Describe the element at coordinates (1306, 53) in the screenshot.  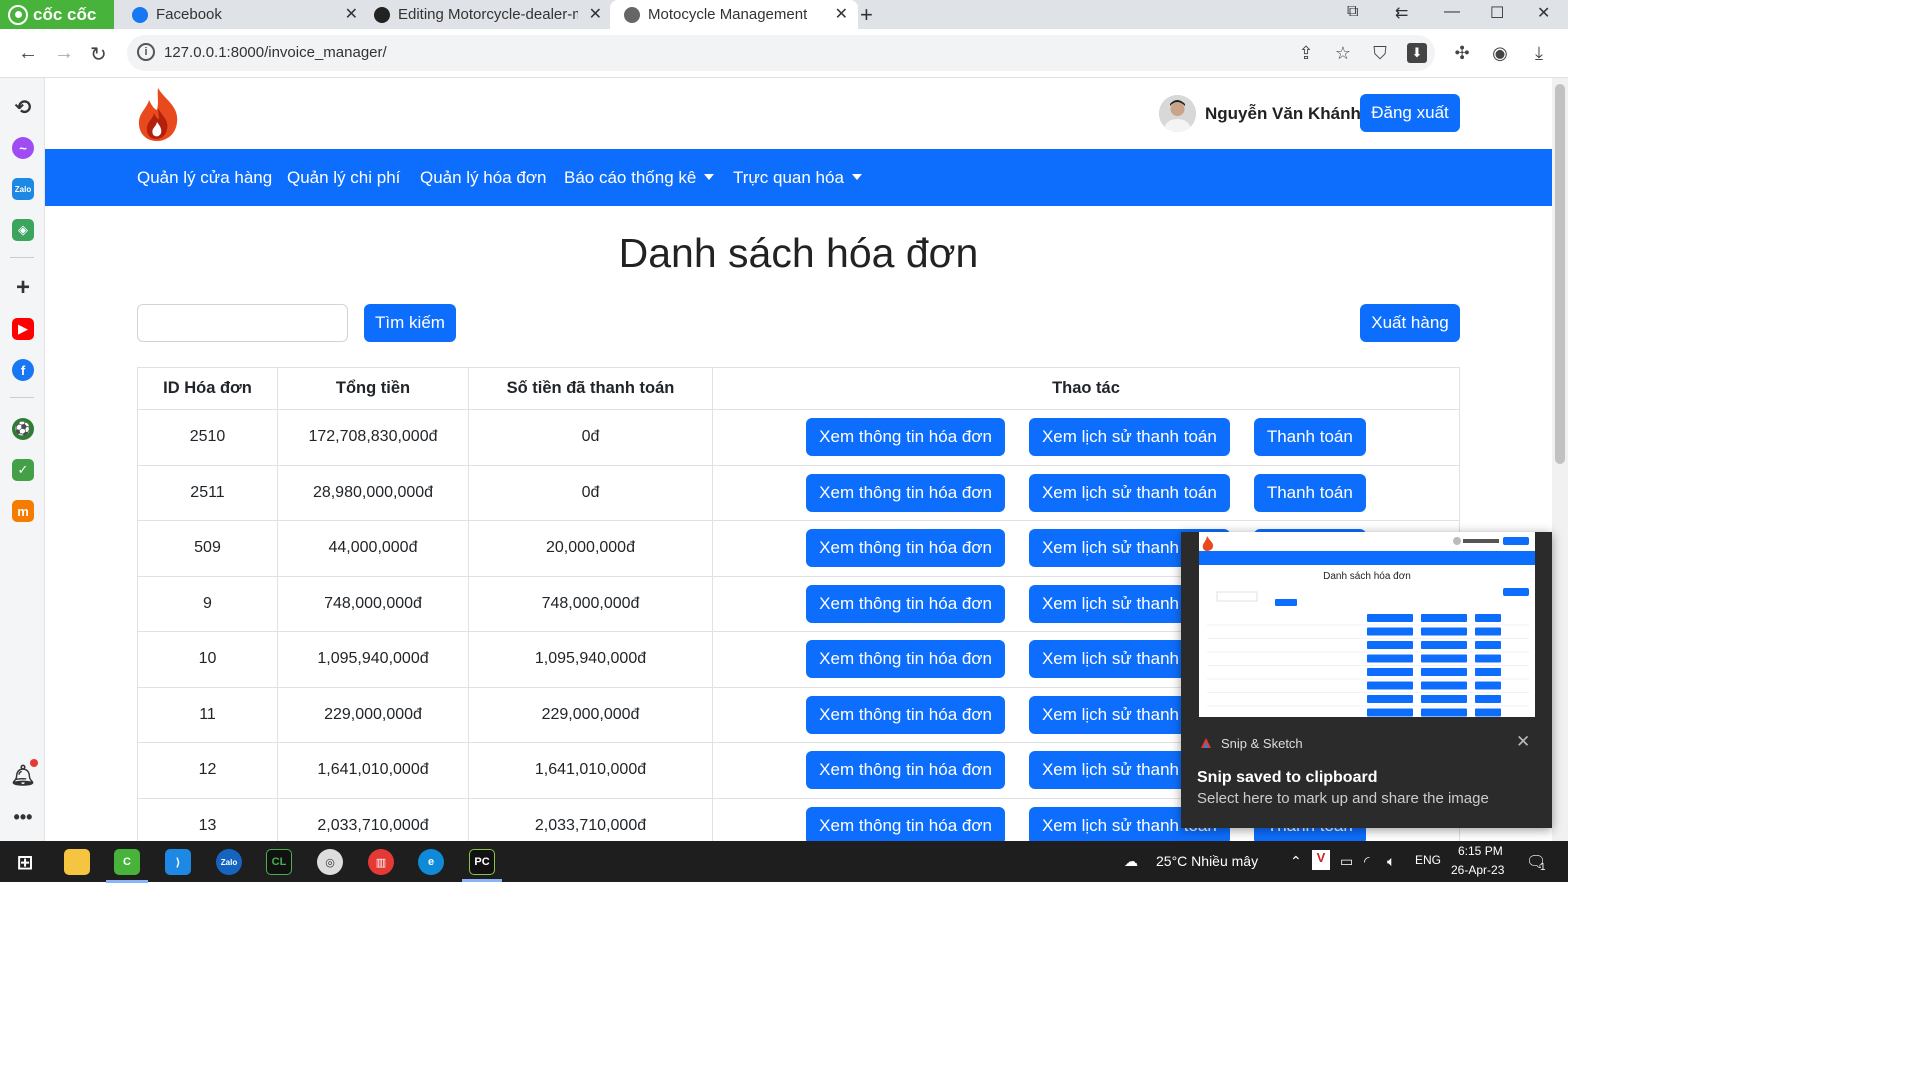
I see `share-icon: ⇪` at that location.